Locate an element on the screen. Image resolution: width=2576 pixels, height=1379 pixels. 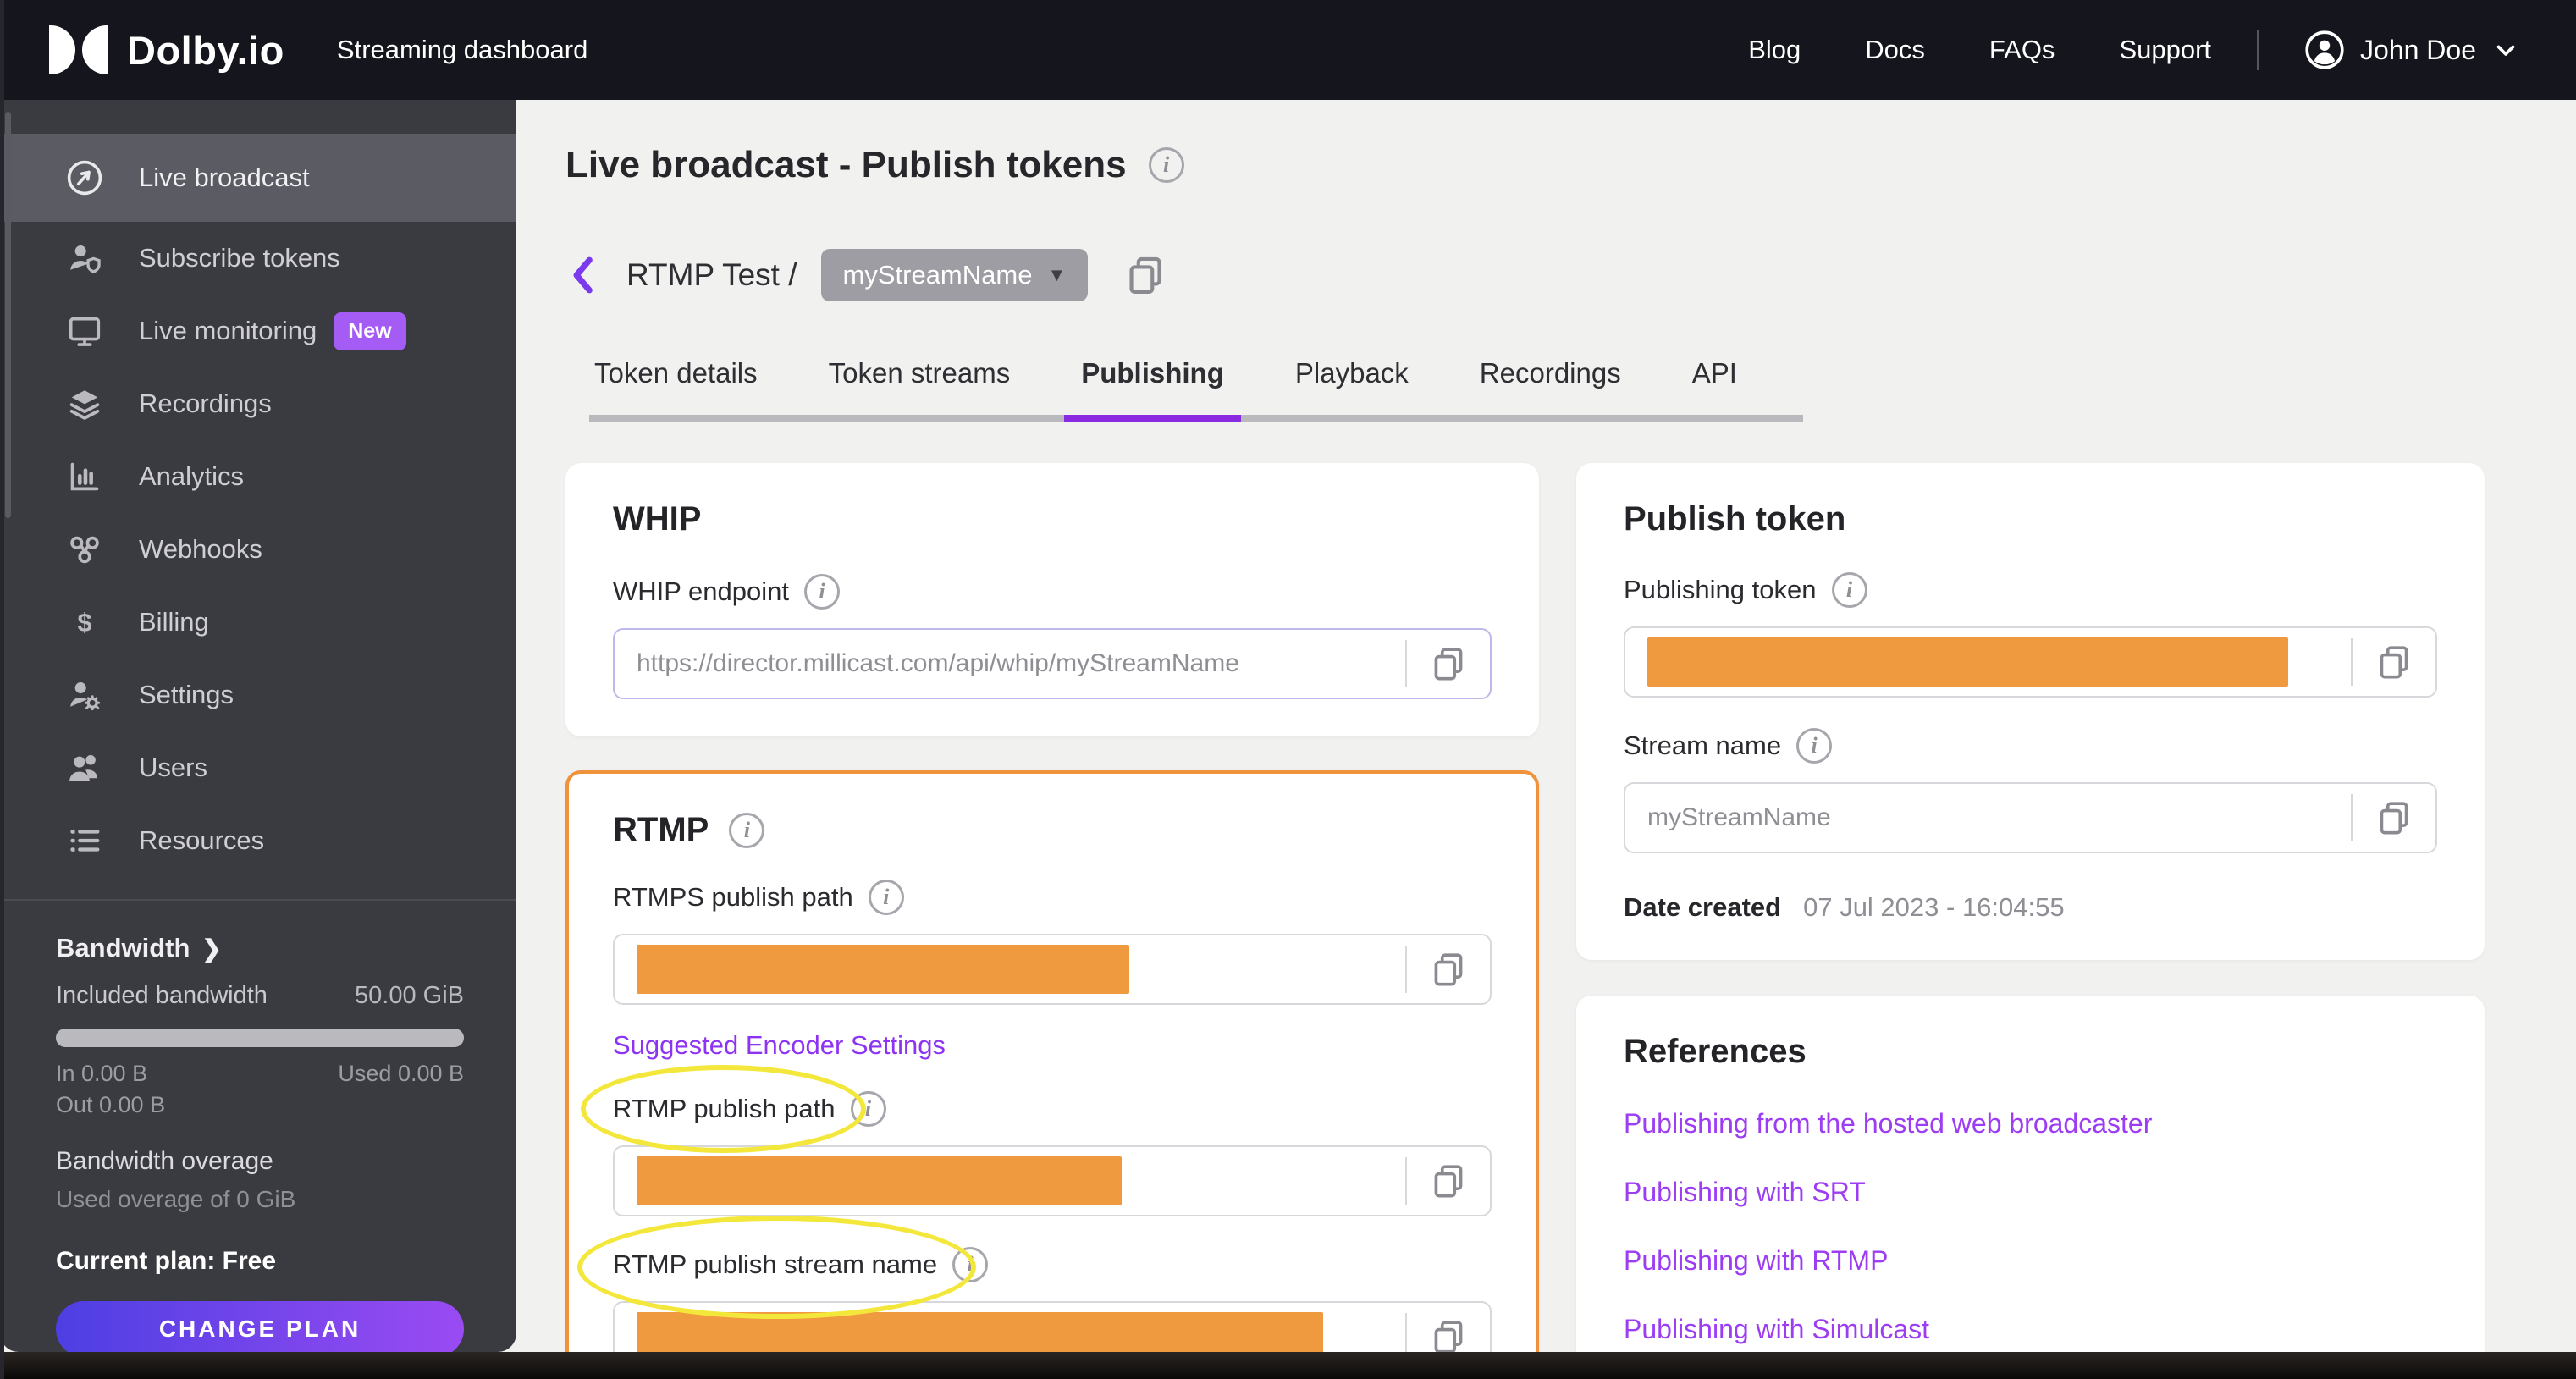
copy-stream-name-value-button is located at coordinates (2394, 818).